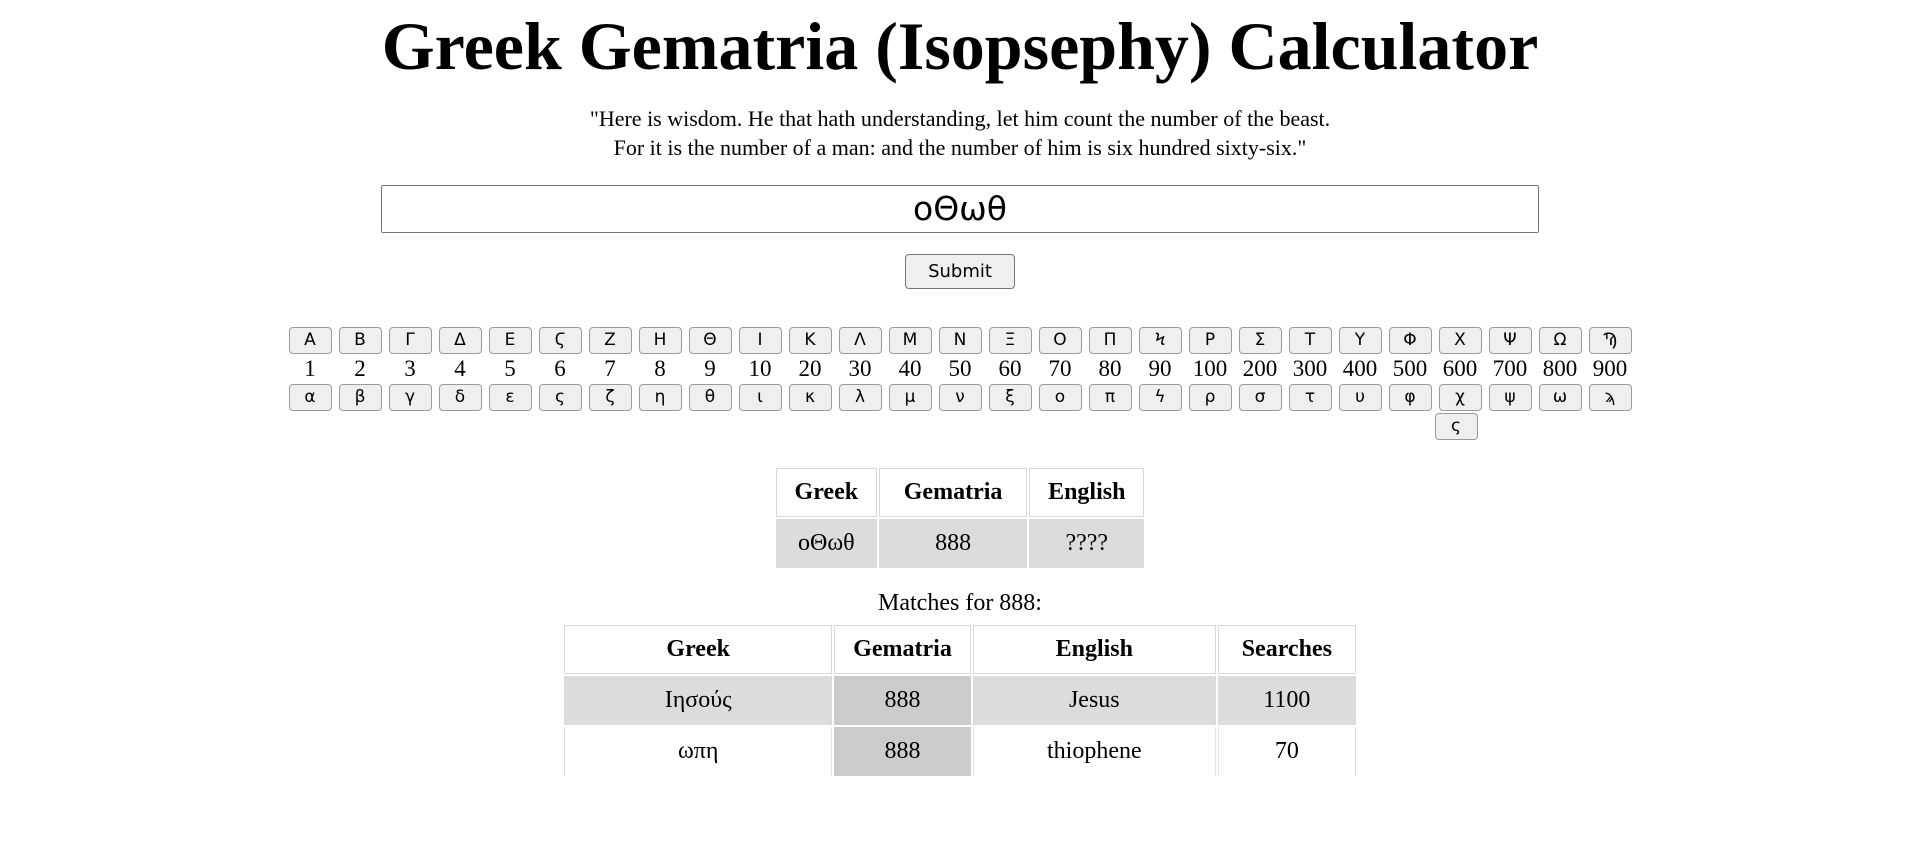 The height and width of the screenshot is (850, 1920). I want to click on key-lowercase-90: ϟ, so click(1160, 397).